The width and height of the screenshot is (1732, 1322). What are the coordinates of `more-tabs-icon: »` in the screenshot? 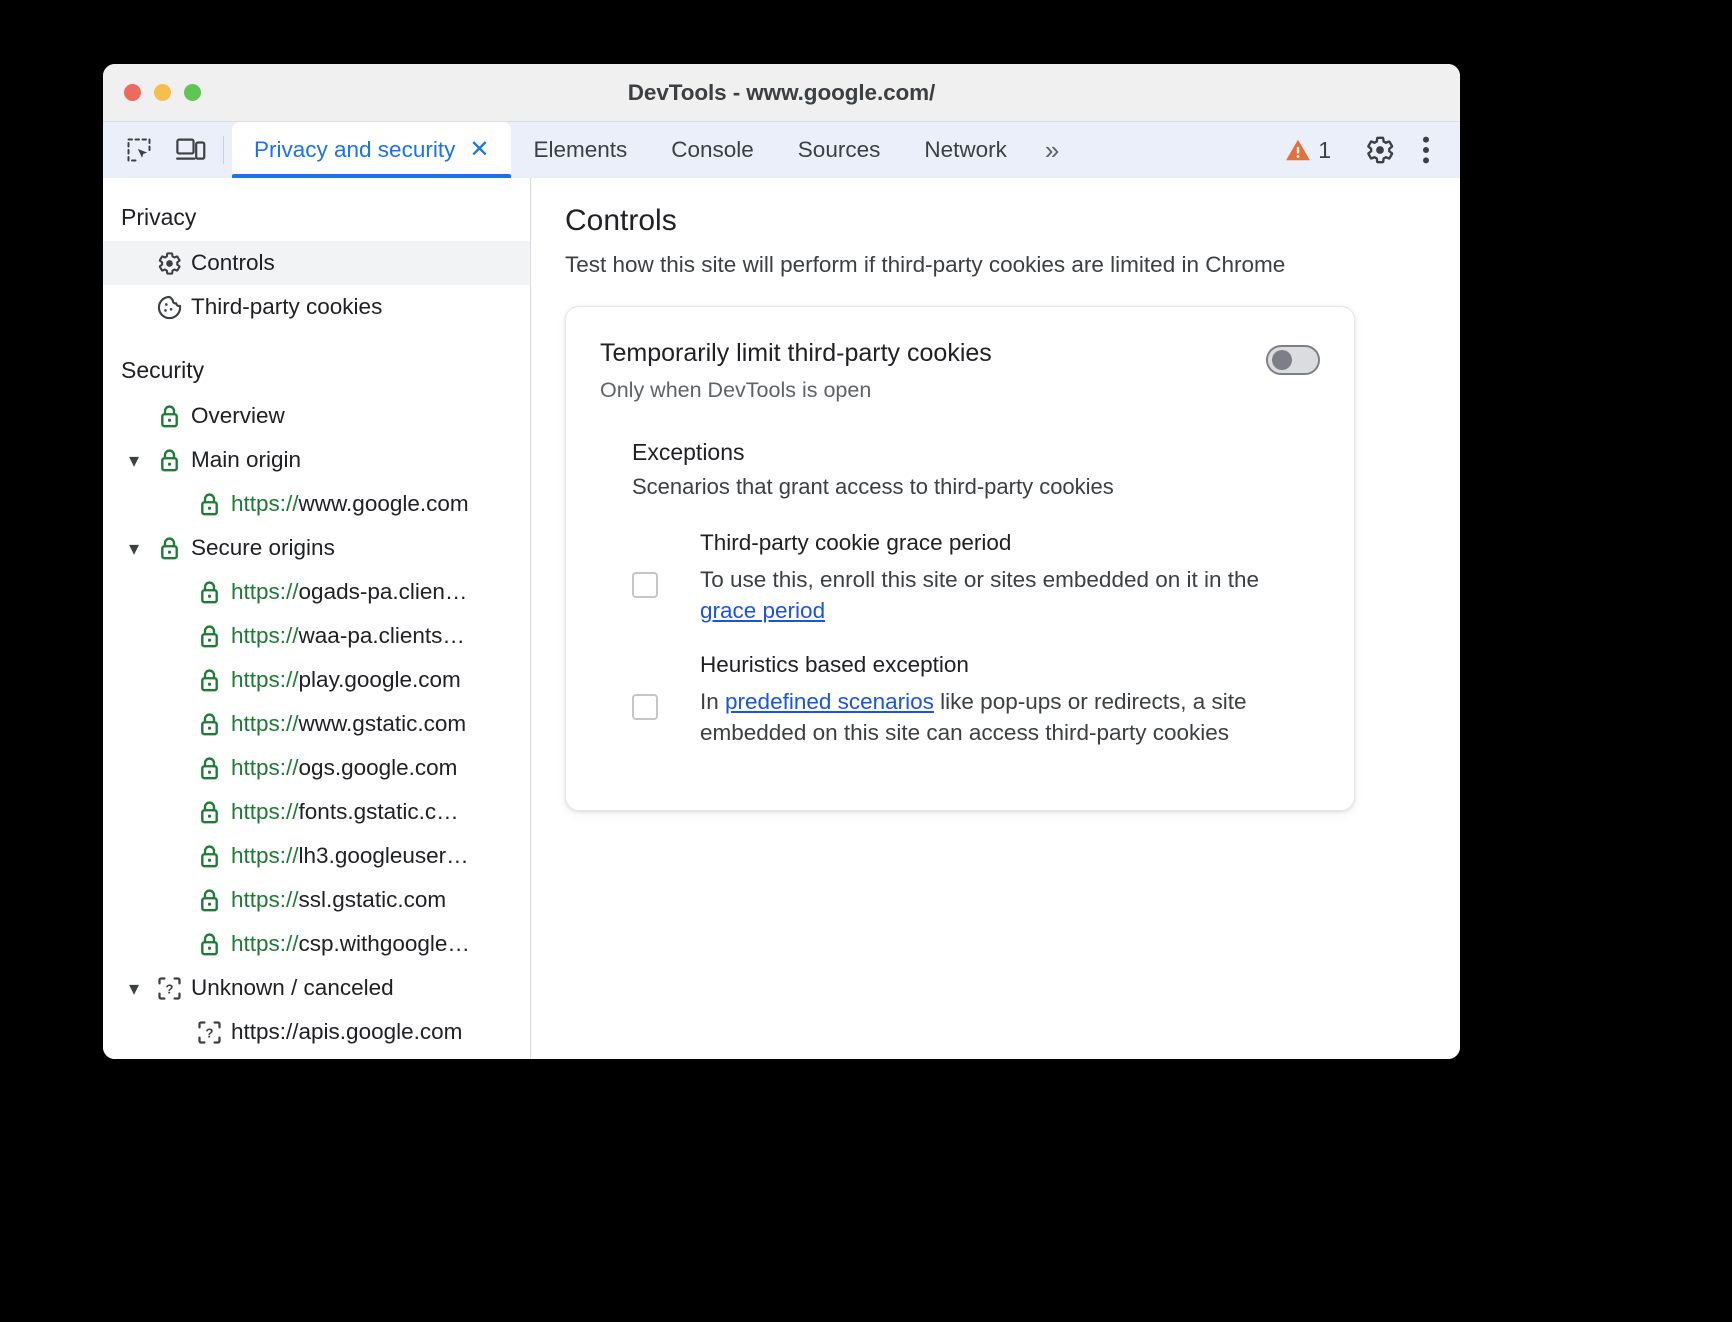 It's located at (1050, 150).